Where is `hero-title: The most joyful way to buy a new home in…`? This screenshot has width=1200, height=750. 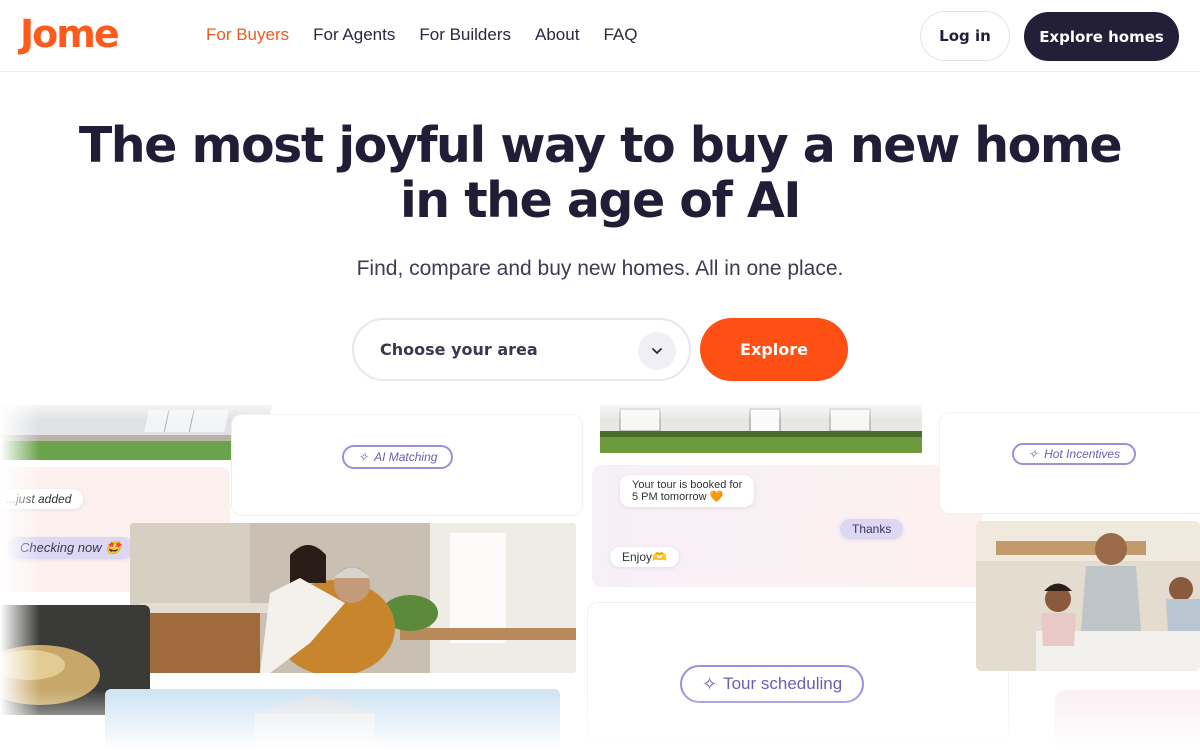 hero-title: The most joyful way to buy a new home in… is located at coordinates (600, 173).